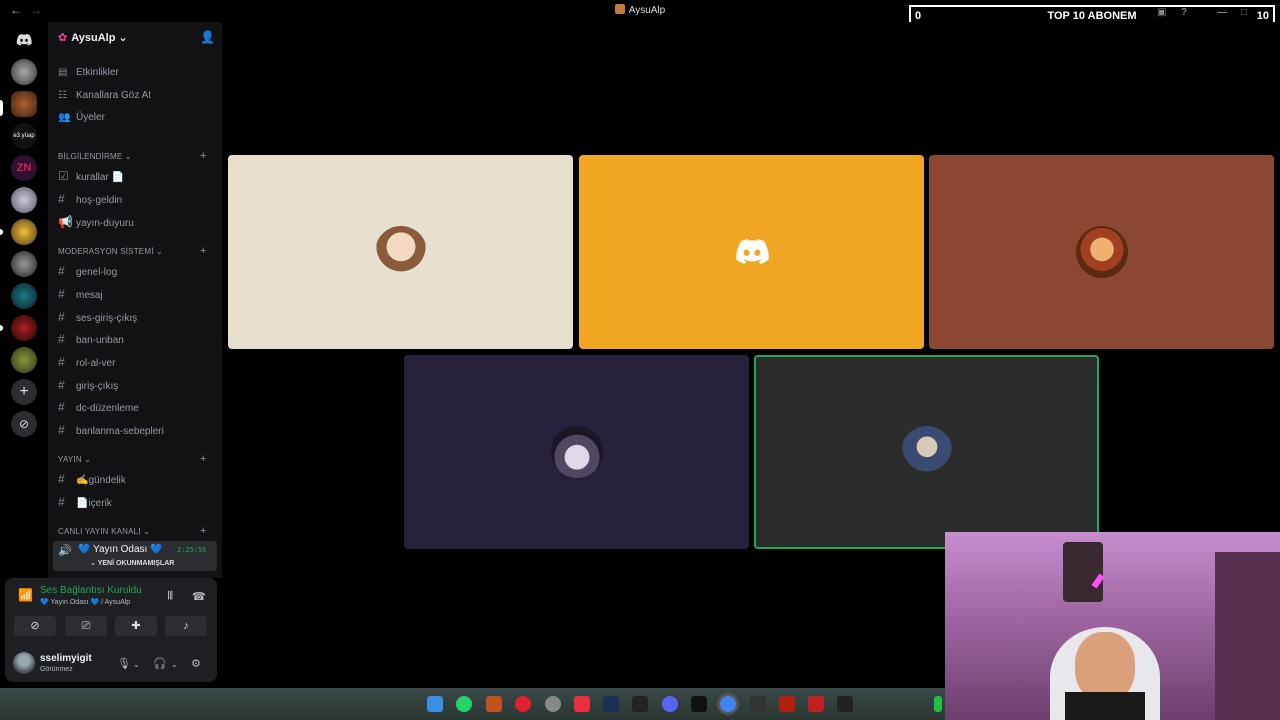 The width and height of the screenshot is (1280, 720). What do you see at coordinates (35, 626) in the screenshot?
I see `camera-toggle-button: ⊘` at bounding box center [35, 626].